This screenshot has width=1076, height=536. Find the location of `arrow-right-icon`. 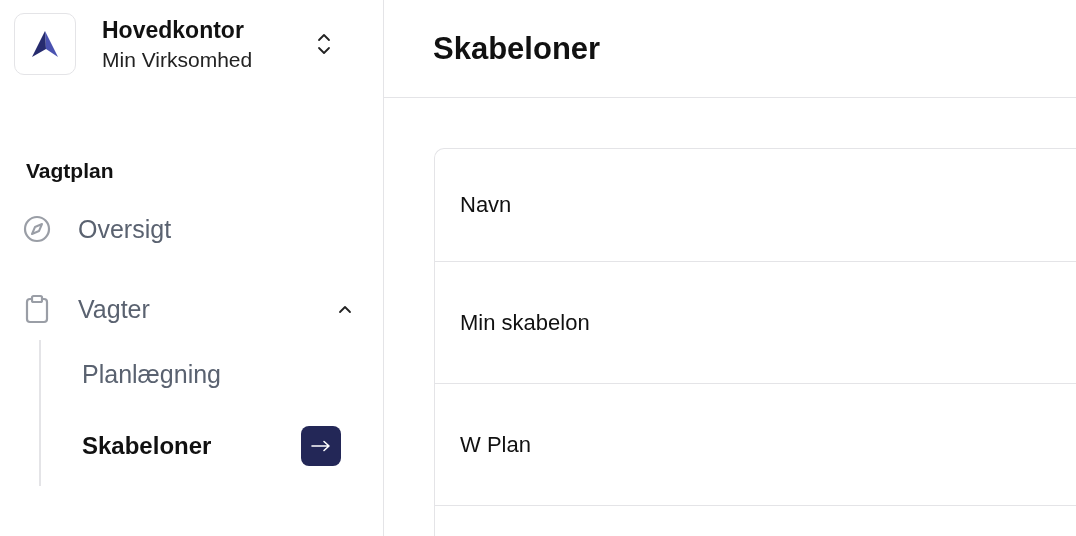

arrow-right-icon is located at coordinates (321, 446).